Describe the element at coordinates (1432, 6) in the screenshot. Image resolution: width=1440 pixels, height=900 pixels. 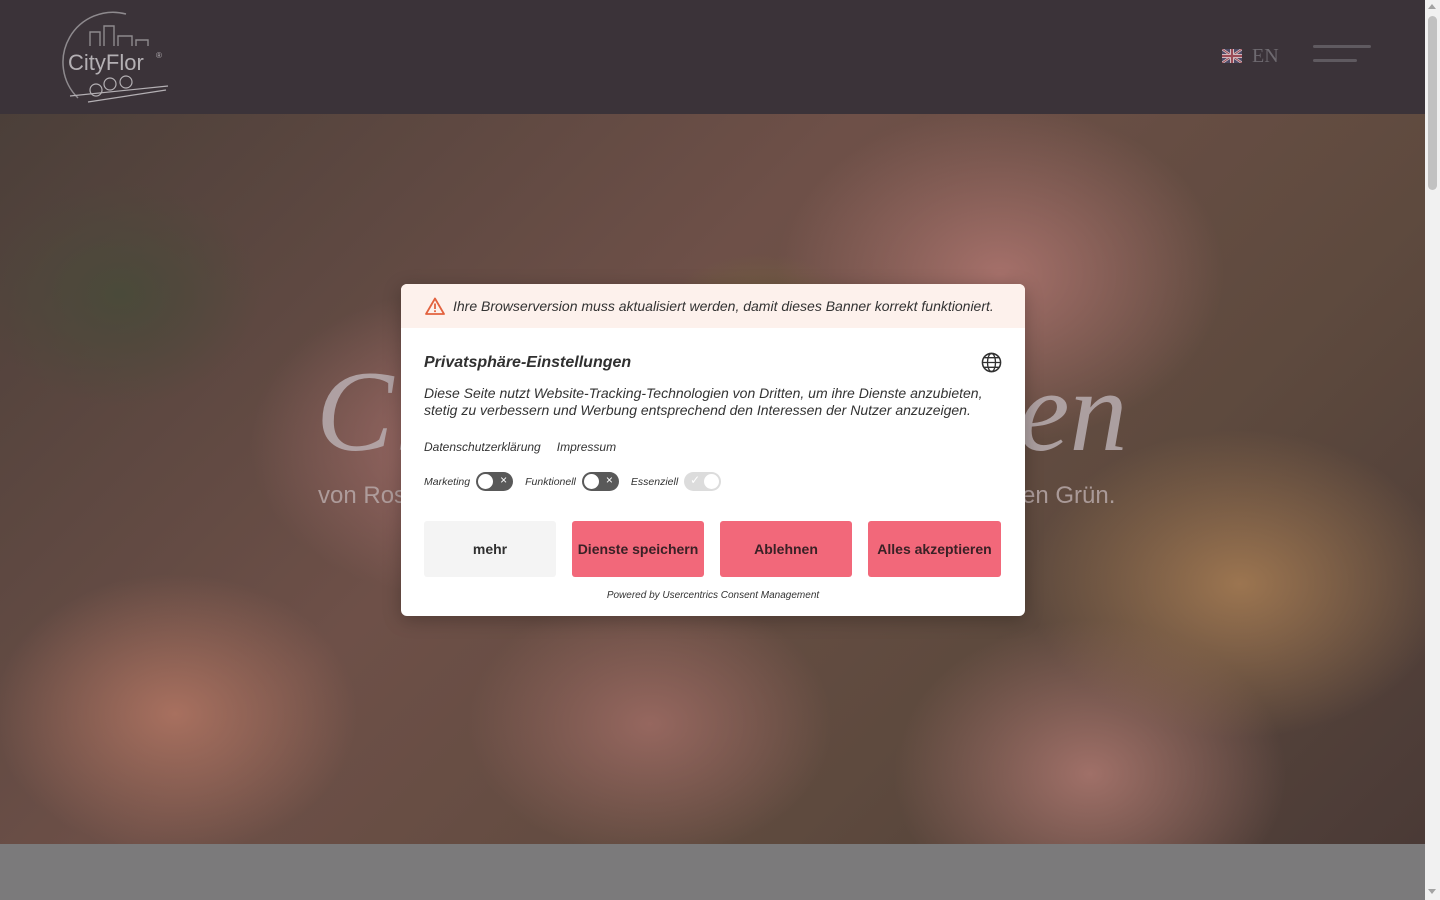
I see `scroll-up-arrow-icon` at that location.